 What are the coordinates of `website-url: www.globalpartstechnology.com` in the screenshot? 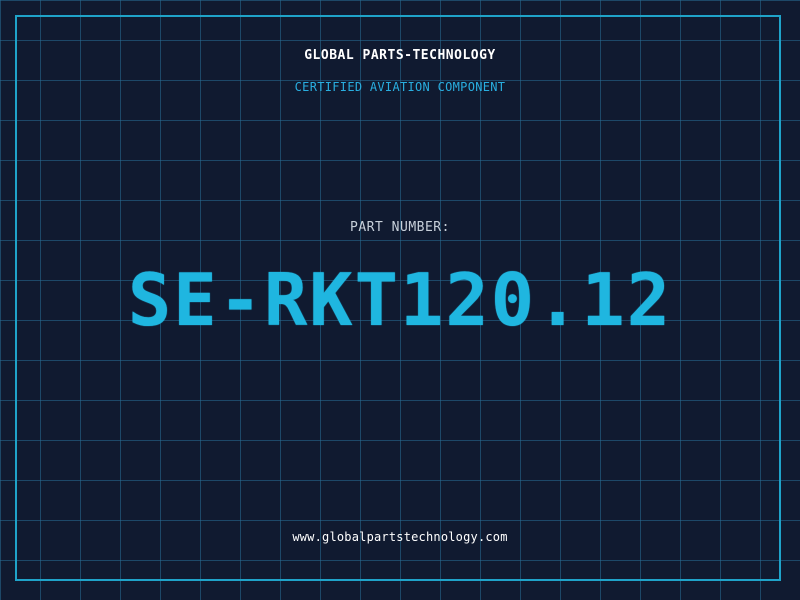 It's located at (400, 537).